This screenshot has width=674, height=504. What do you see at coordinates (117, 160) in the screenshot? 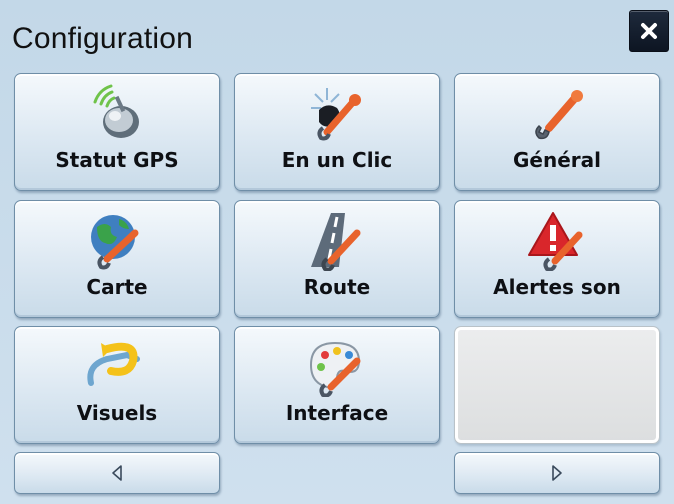
I see `tile-label: Statut GPS` at bounding box center [117, 160].